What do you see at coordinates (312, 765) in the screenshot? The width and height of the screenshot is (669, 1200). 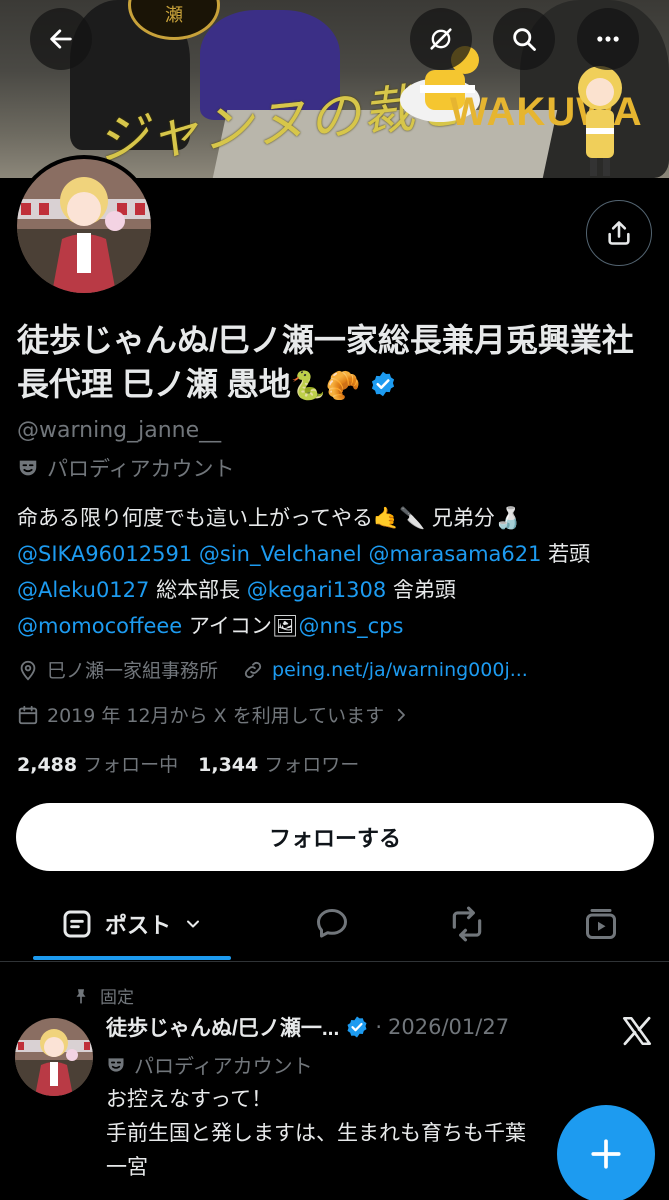 I see `followers-label: フォロワー` at bounding box center [312, 765].